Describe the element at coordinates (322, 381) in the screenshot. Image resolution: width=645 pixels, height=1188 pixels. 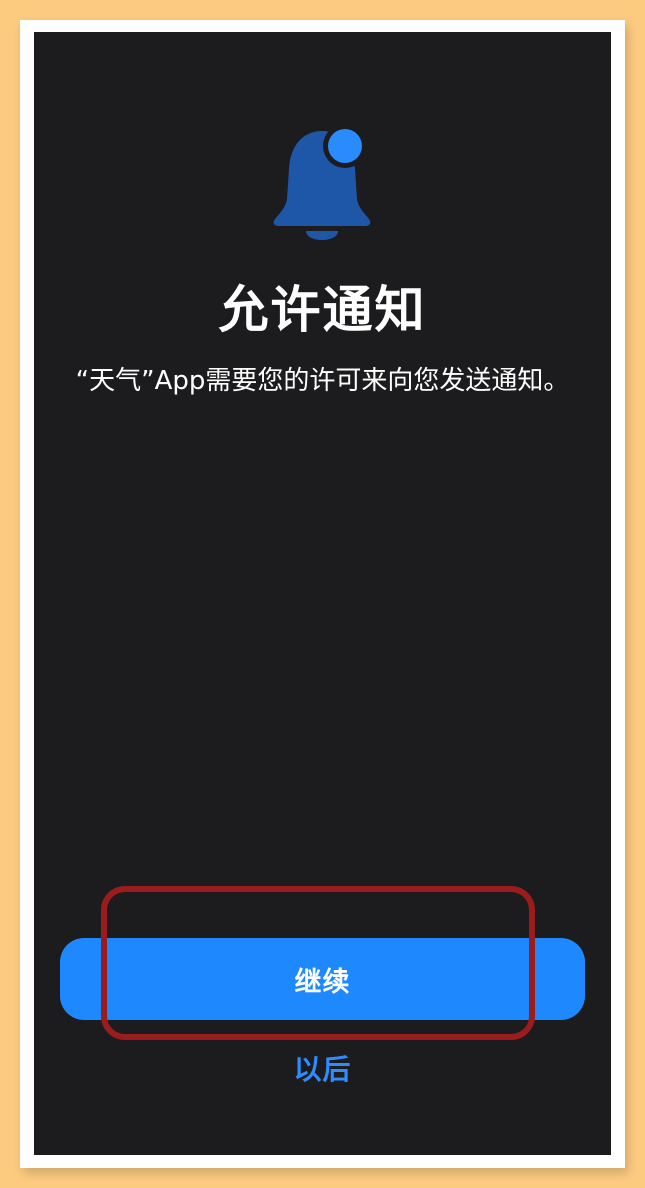
I see `permission-message: “天气”App需要您的许可来向您发送通知。` at that location.